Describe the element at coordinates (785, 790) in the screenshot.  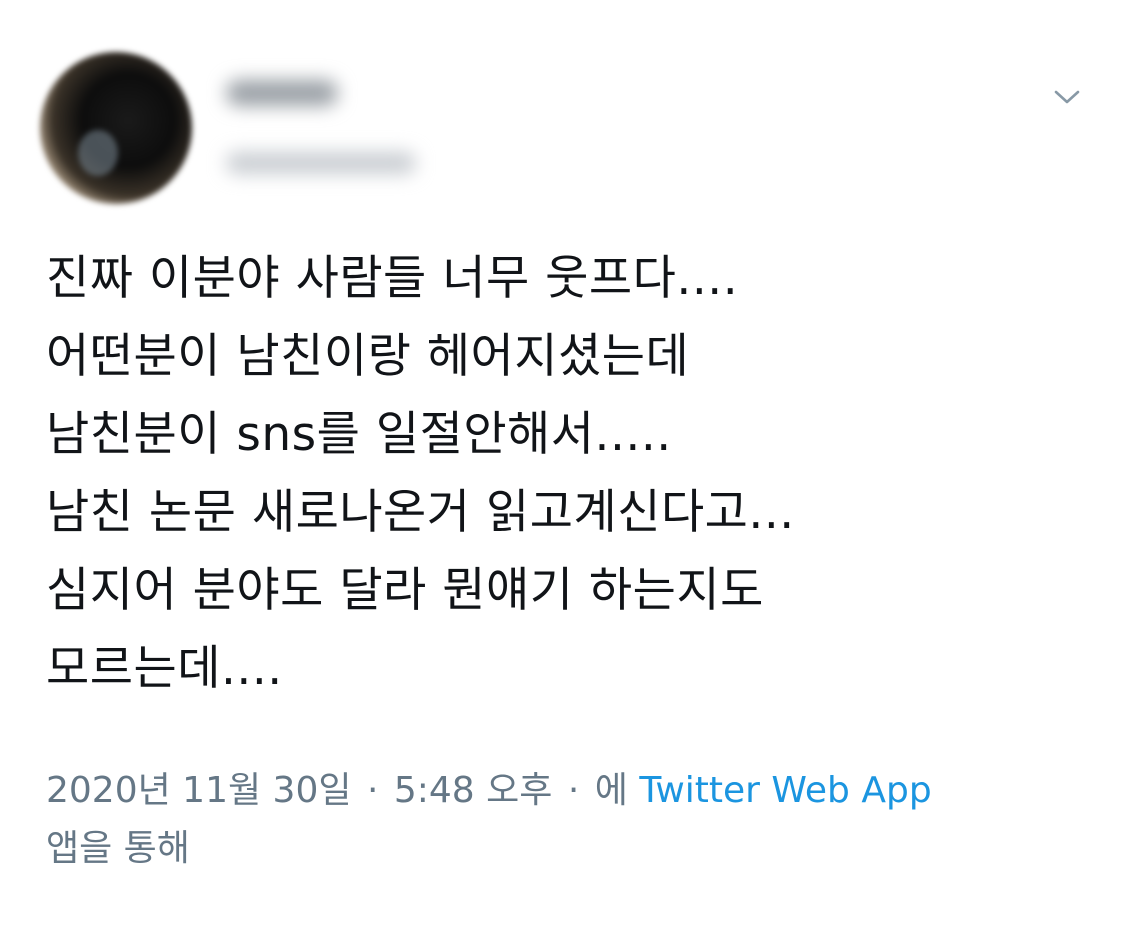
I see `source-app-link: Twitter Web App` at that location.